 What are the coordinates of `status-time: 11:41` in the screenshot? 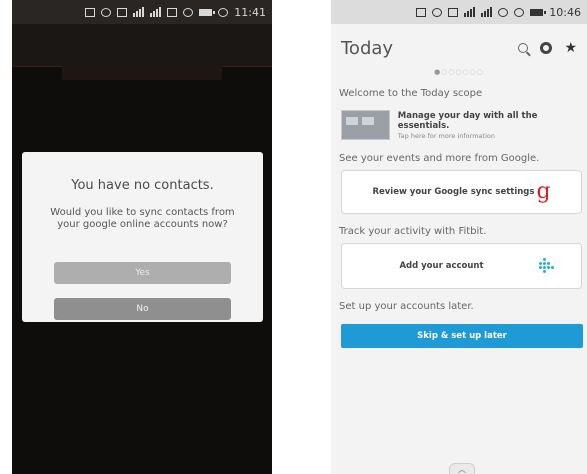 It's located at (250, 12).